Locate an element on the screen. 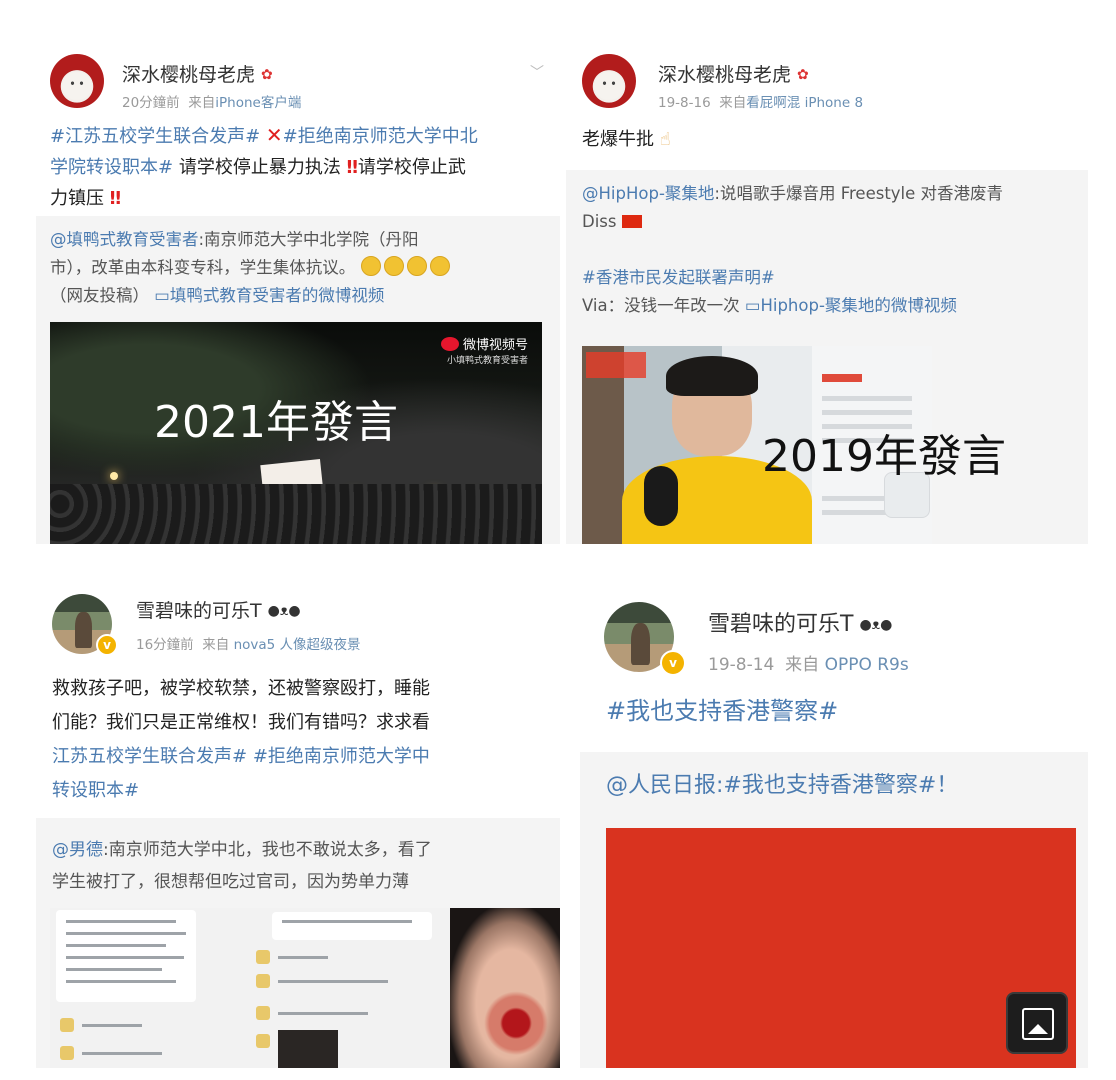 The width and height of the screenshot is (1116, 1080). weibo-video-logo: 微博视频号 小填鸭式教育受害者 is located at coordinates (484, 350).